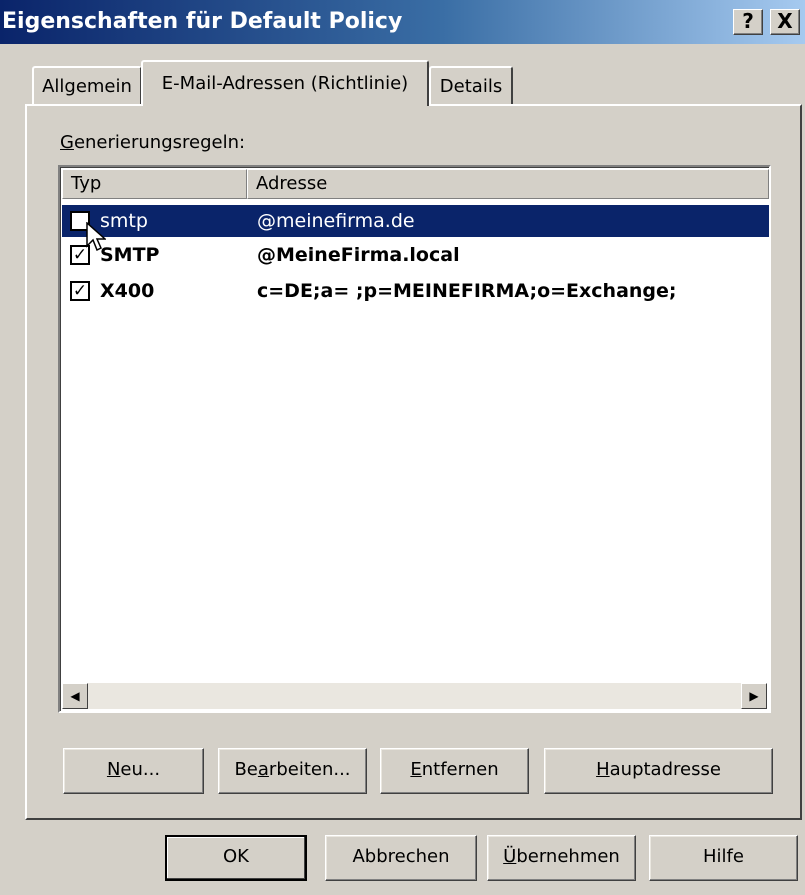  I want to click on column-header-address: Adresse, so click(508, 184).